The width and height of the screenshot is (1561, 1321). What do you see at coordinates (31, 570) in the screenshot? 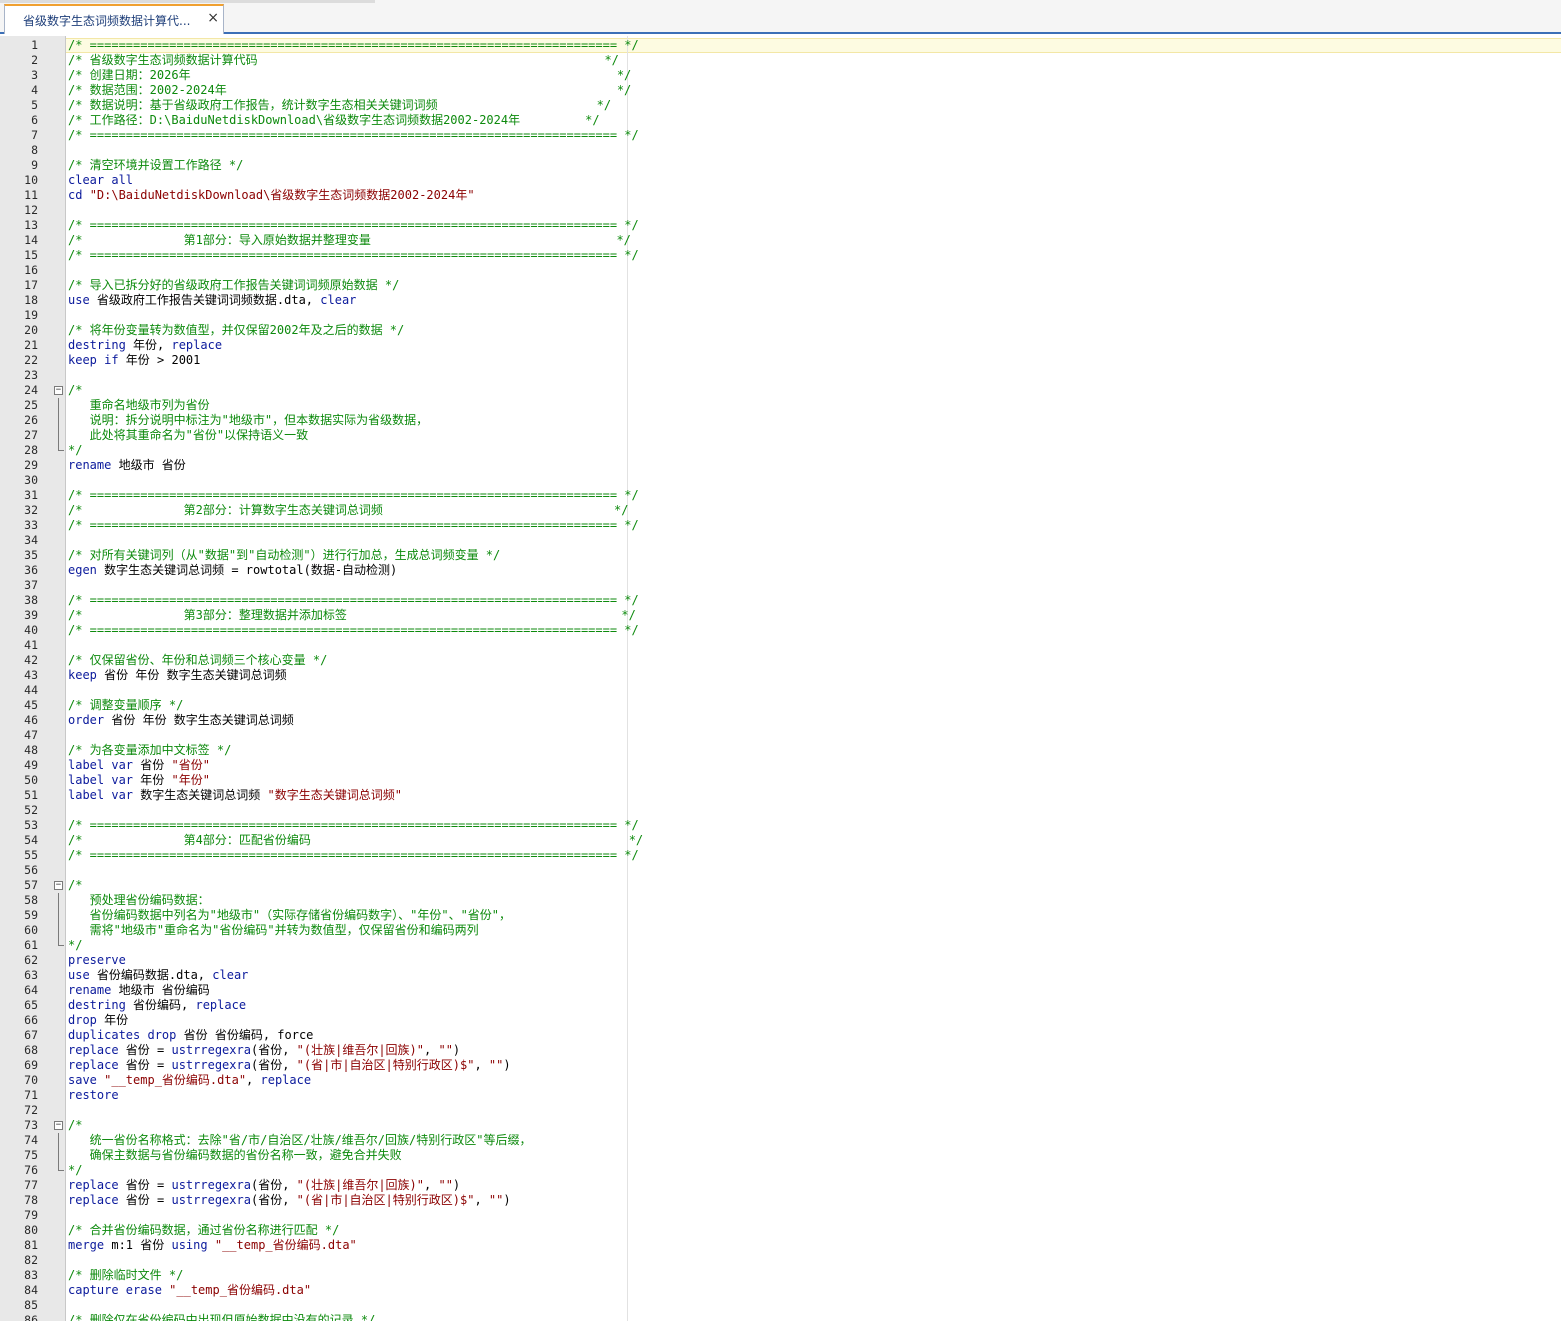
I see `line-number: 36` at bounding box center [31, 570].